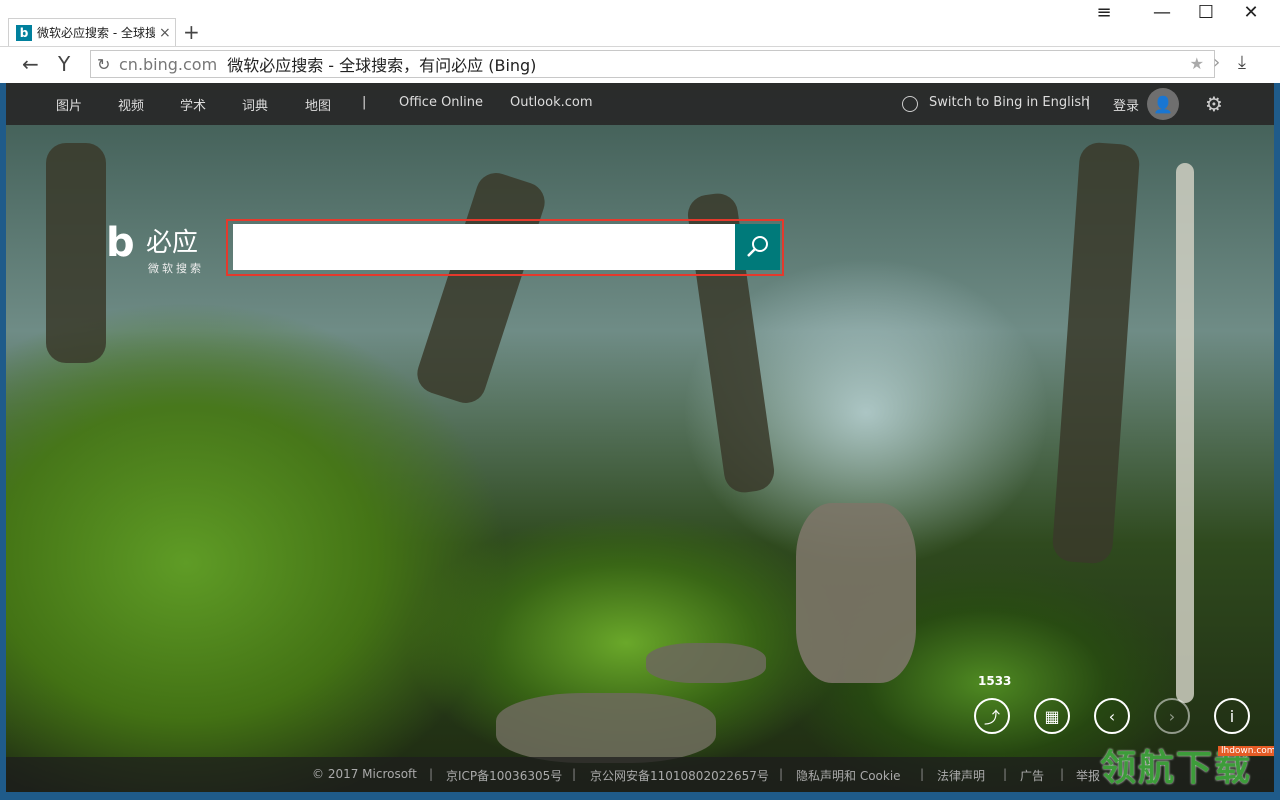 This screenshot has height=800, width=1280. I want to click on stone-path, so click(856, 593).